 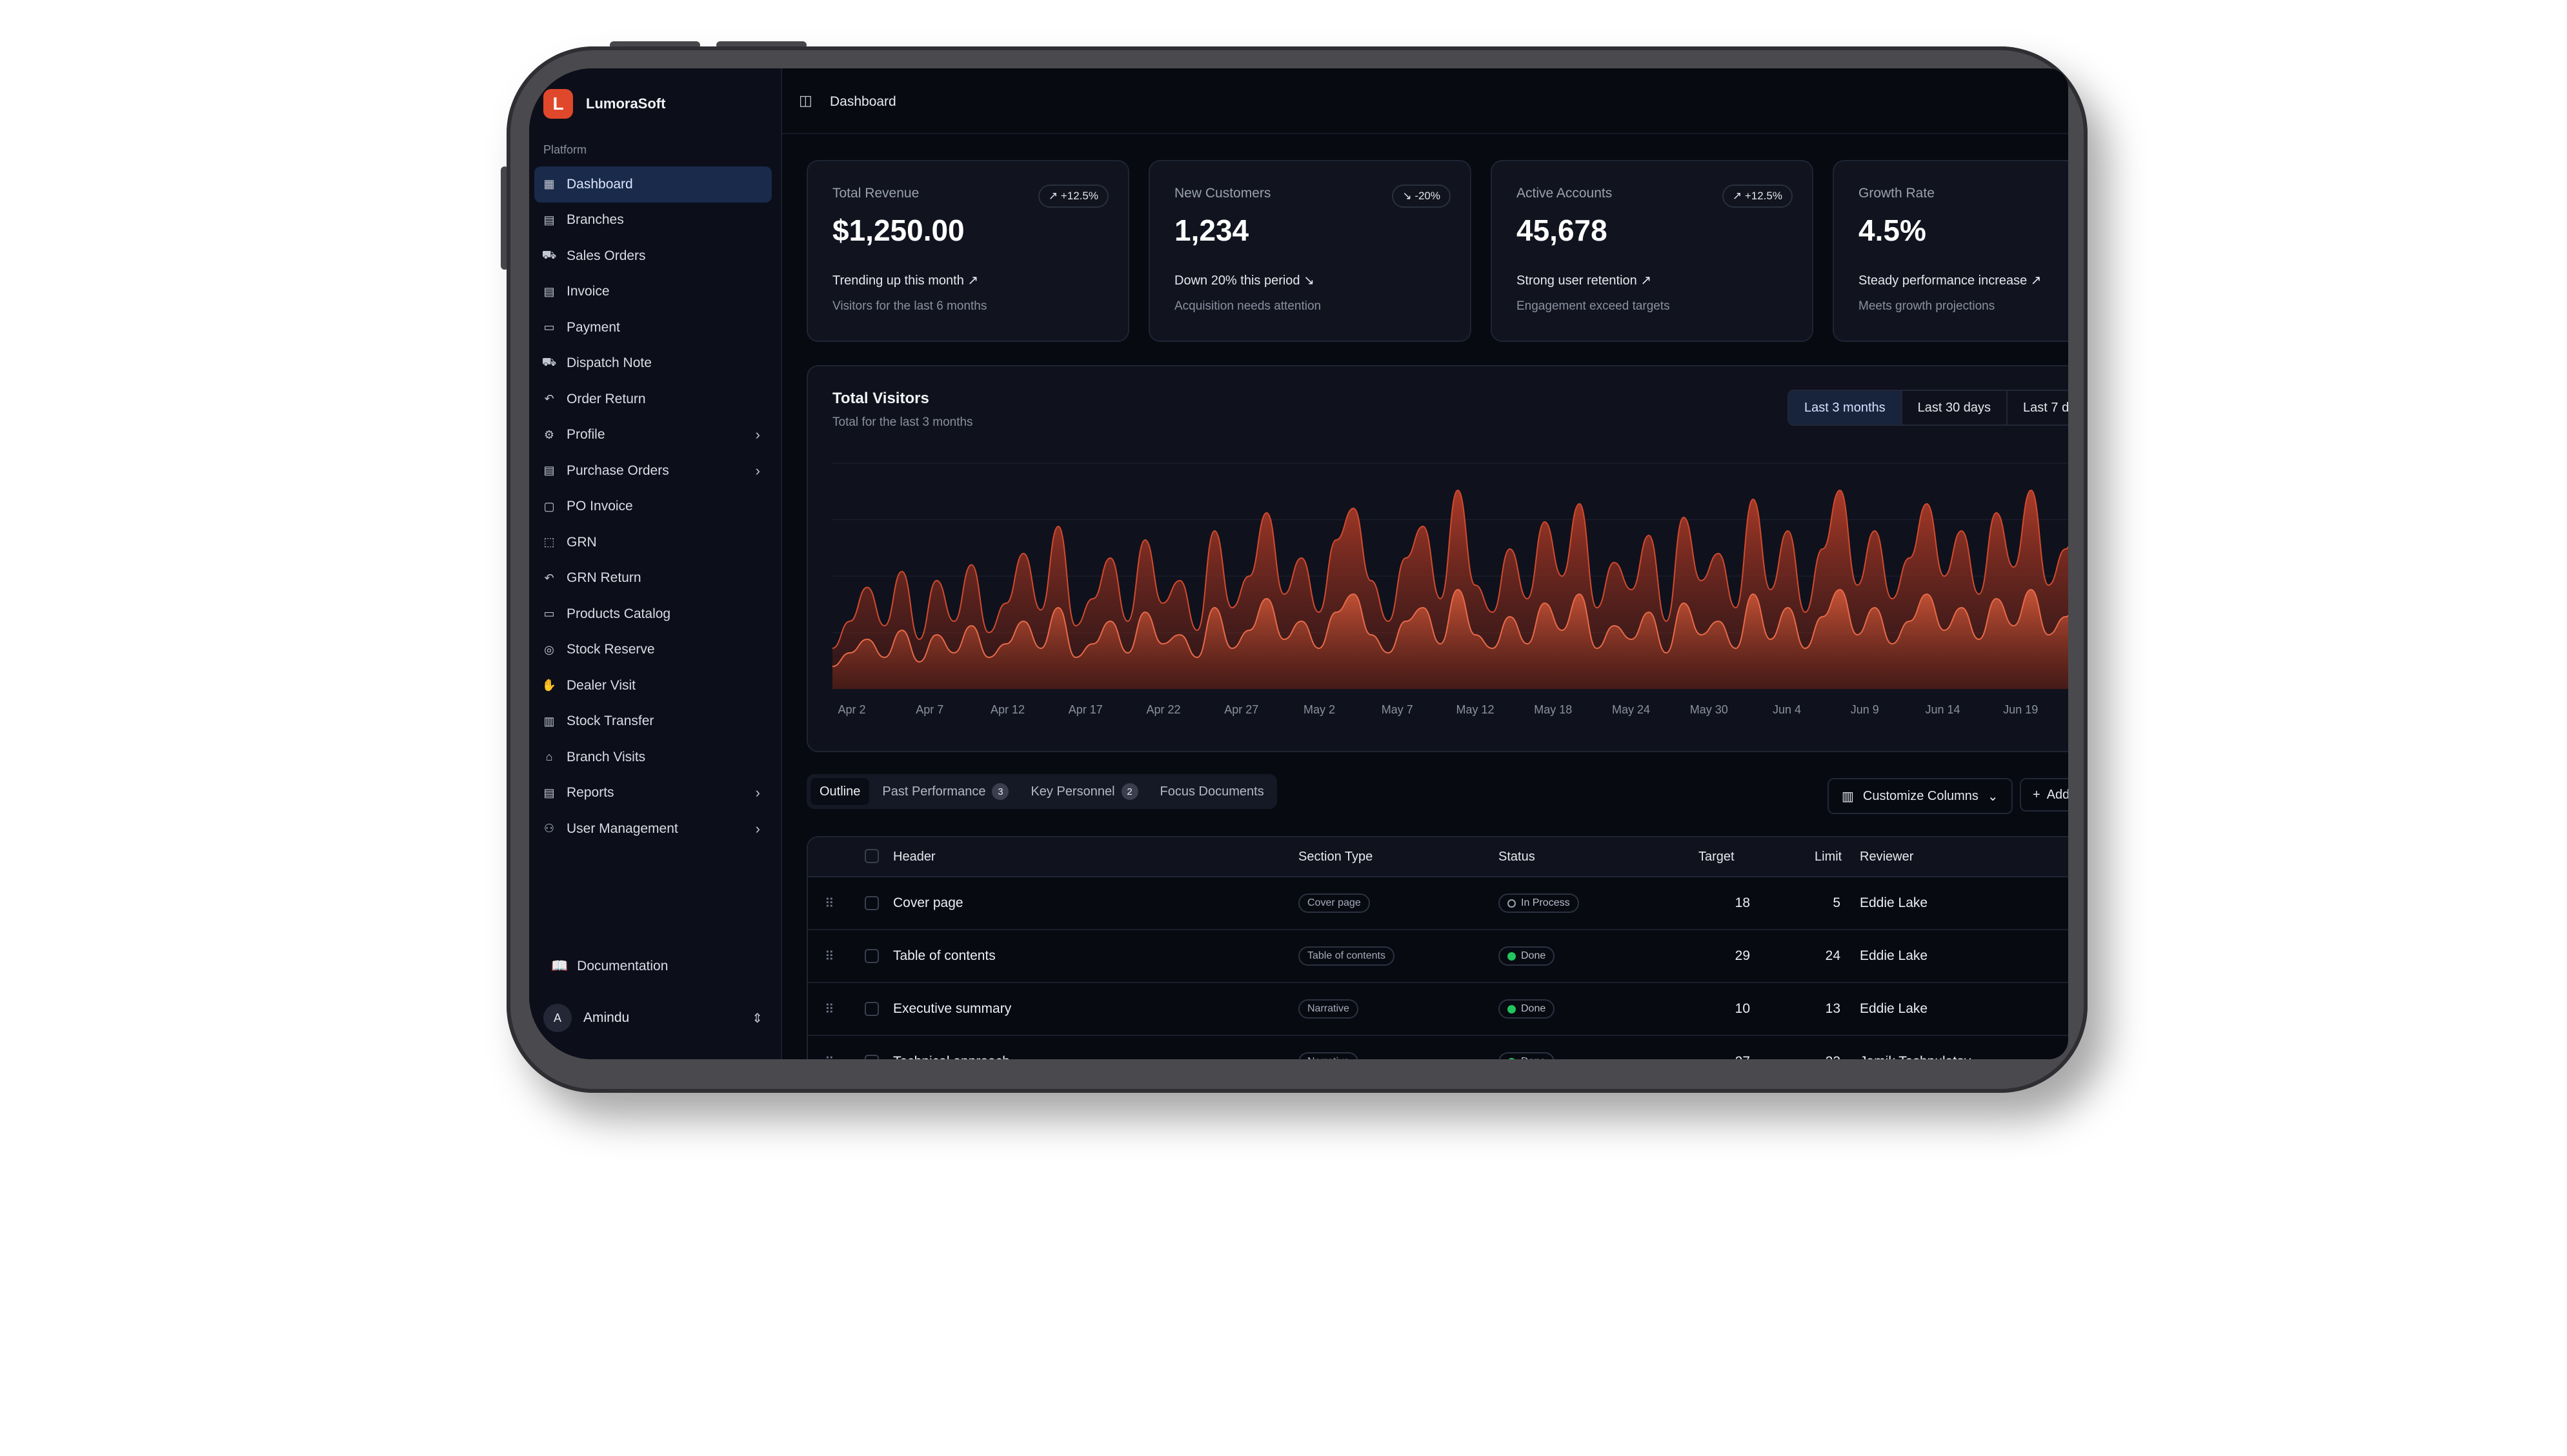 What do you see at coordinates (2036, 795) in the screenshot?
I see `plus-icon: +` at bounding box center [2036, 795].